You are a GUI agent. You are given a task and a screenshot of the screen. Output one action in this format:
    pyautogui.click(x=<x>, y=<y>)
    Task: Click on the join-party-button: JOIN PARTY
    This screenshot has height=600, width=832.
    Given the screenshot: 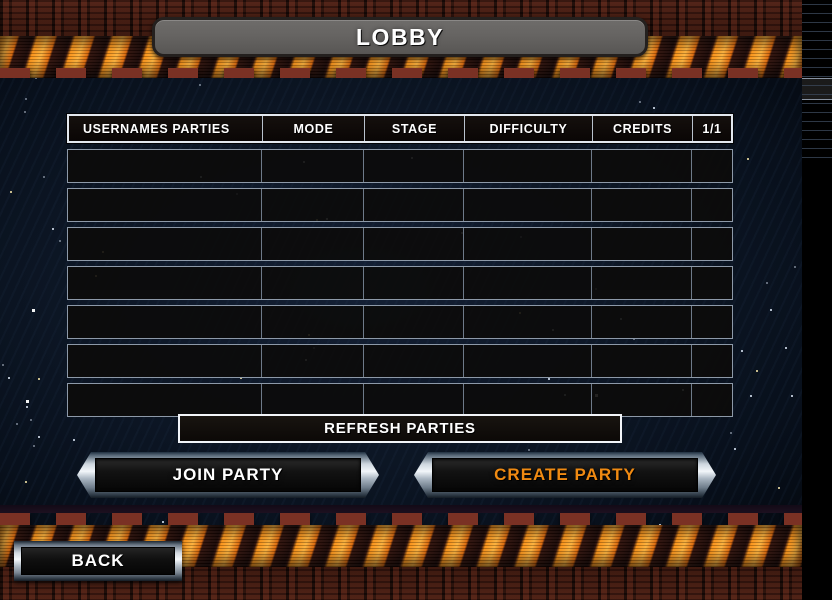 What is the action you would take?
    pyautogui.click(x=228, y=475)
    